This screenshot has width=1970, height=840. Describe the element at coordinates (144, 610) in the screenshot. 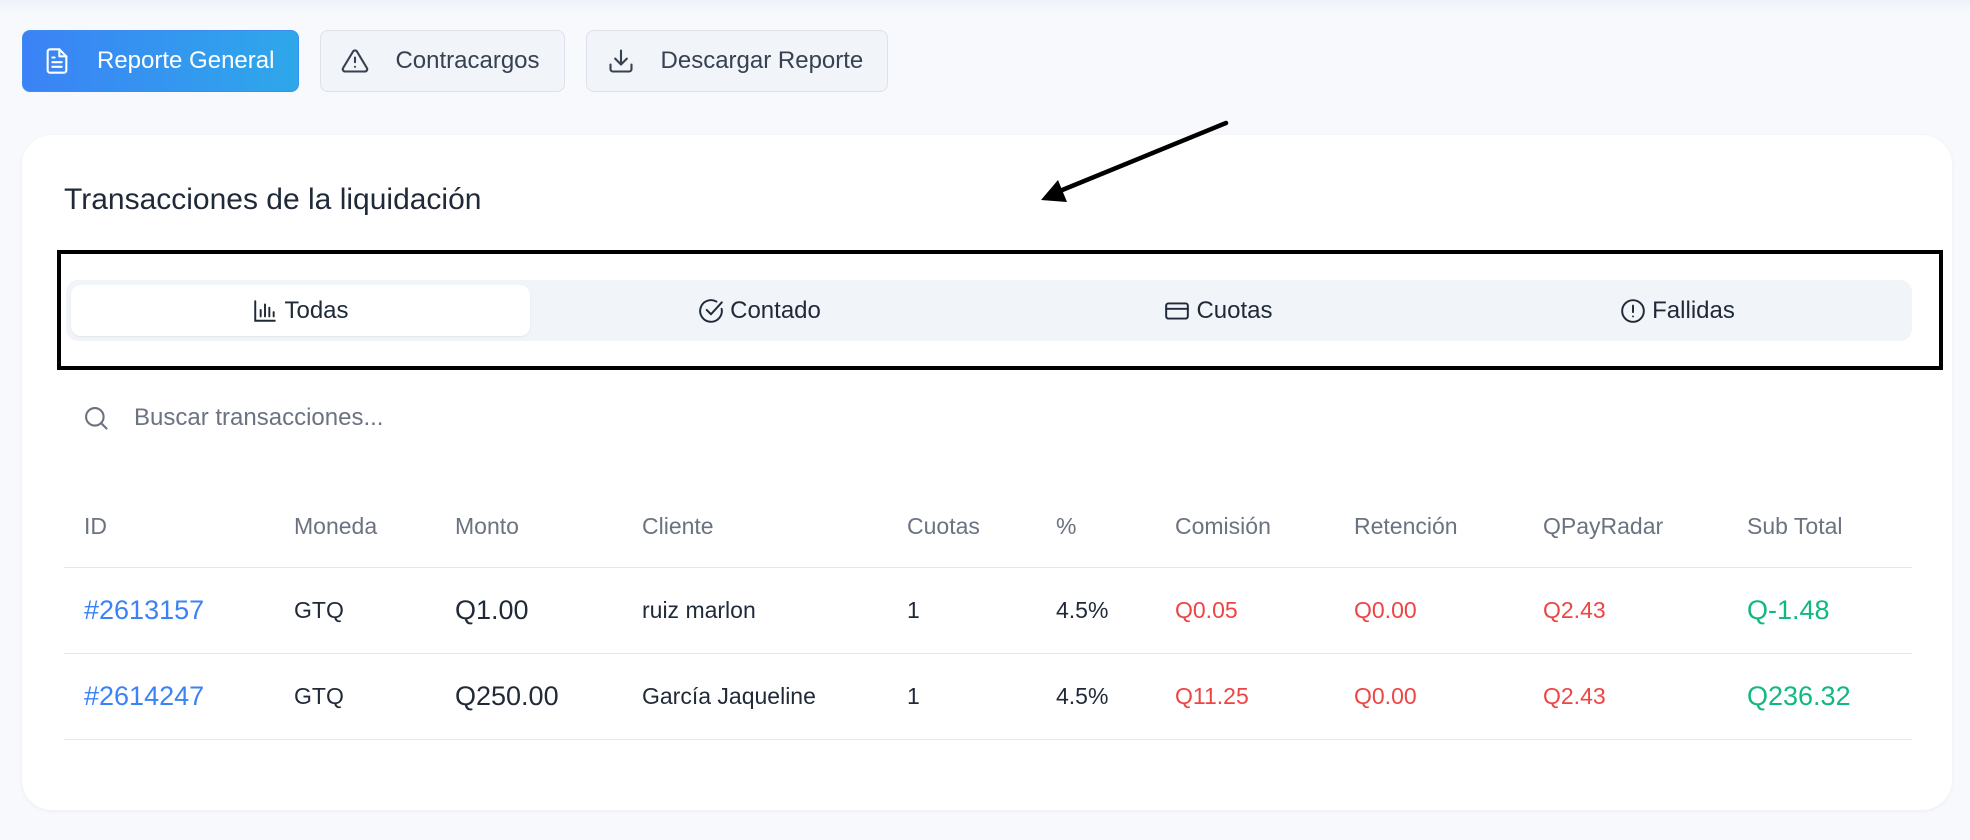

I see `transaction-id-link: #2613157` at that location.